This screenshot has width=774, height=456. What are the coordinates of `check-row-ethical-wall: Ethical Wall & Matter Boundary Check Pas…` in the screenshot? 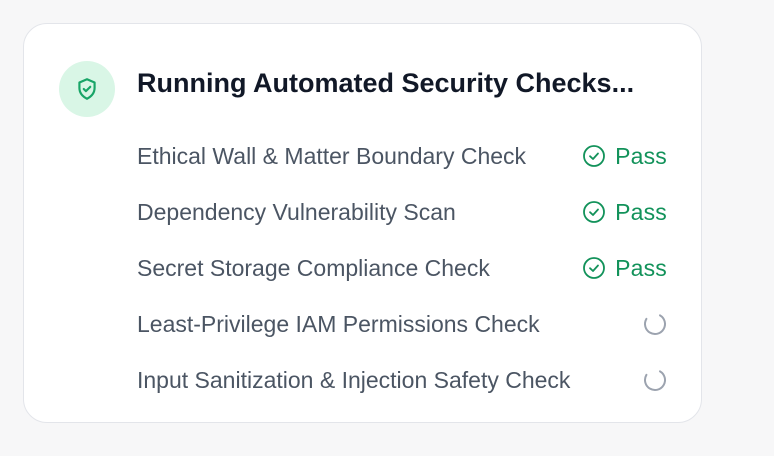 It's located at (402, 156).